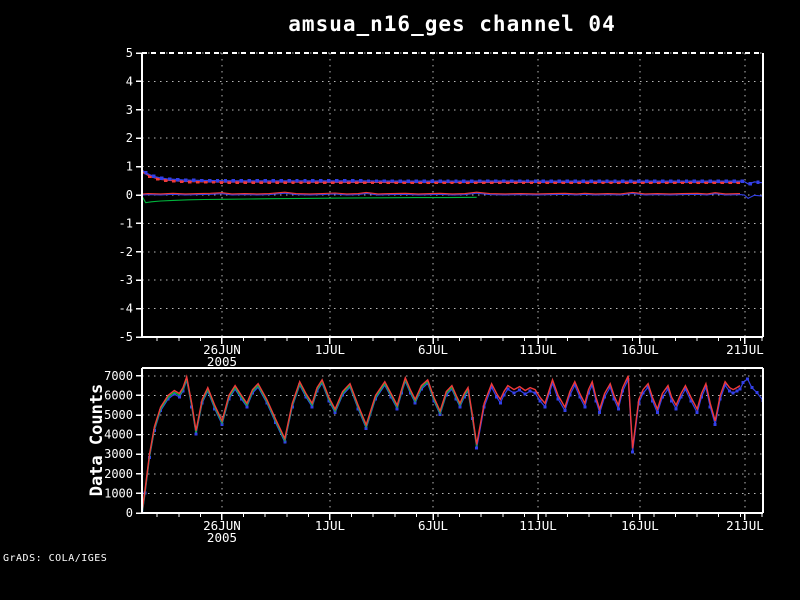 The height and width of the screenshot is (600, 800). What do you see at coordinates (126, 280) in the screenshot?
I see `y-tick-label: -3` at bounding box center [126, 280].